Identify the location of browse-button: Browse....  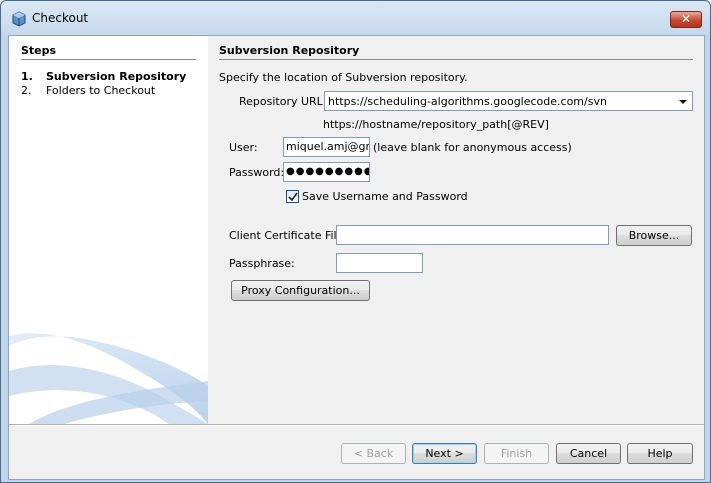
(654, 235).